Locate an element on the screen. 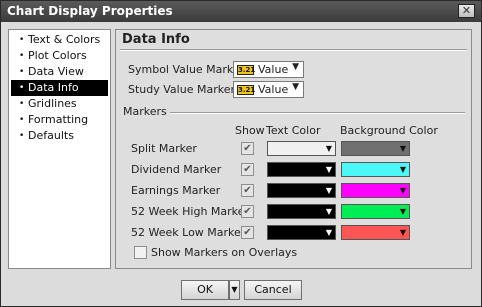 This screenshot has width=482, height=307. dividend-marker-background-color-picker: ▼ is located at coordinates (375, 169).